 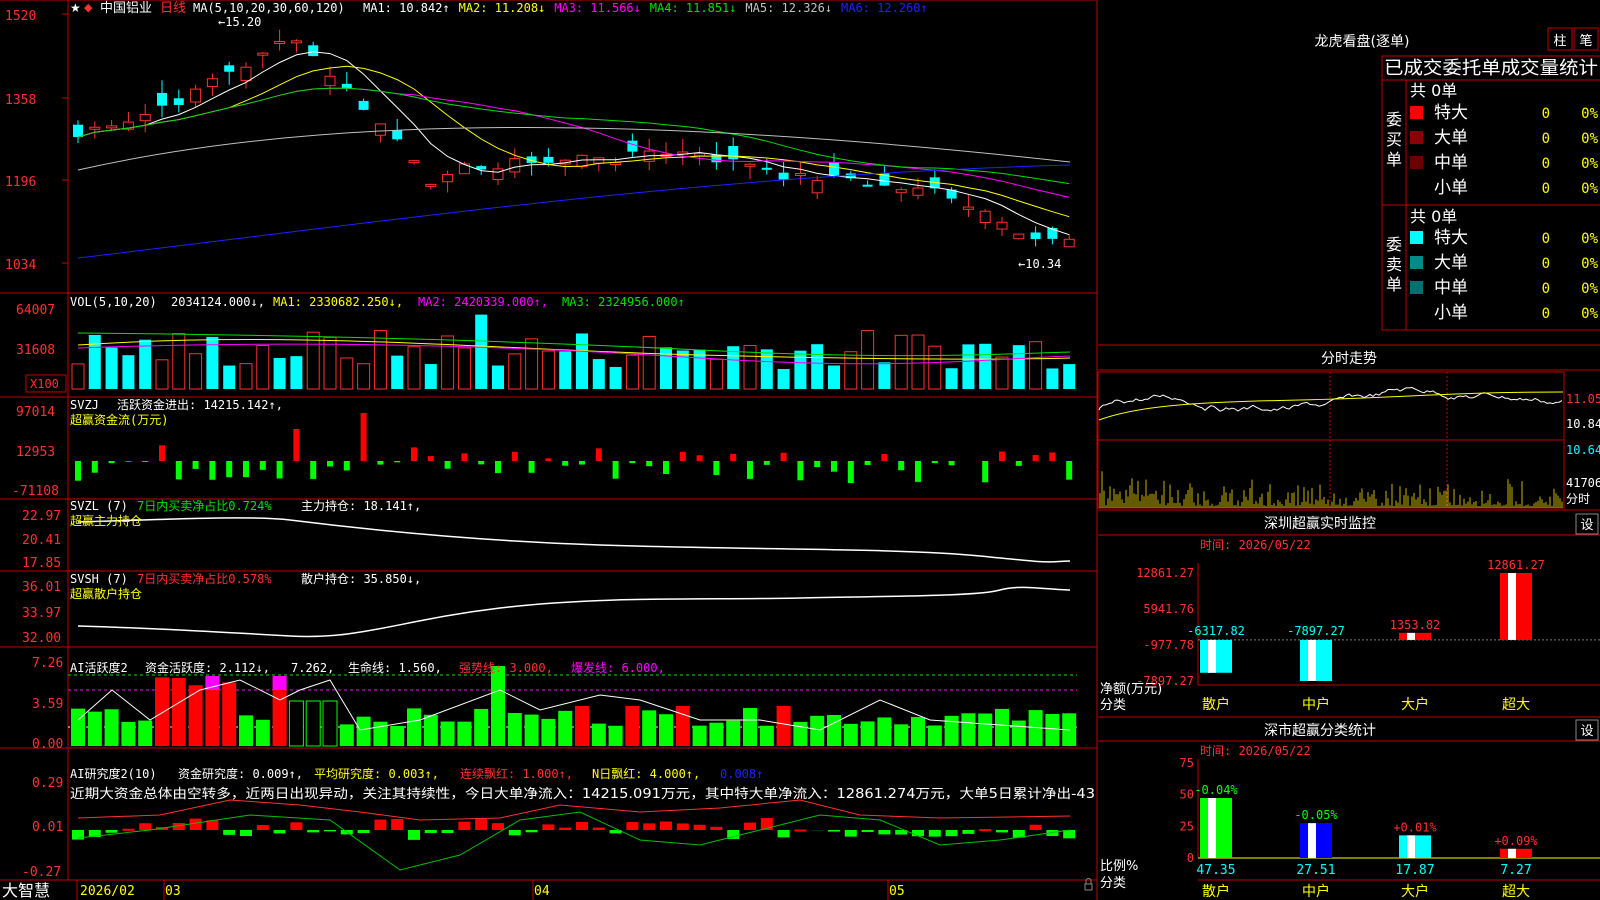 I want to click on sc-value-label: 17.87, so click(x=1414, y=870).